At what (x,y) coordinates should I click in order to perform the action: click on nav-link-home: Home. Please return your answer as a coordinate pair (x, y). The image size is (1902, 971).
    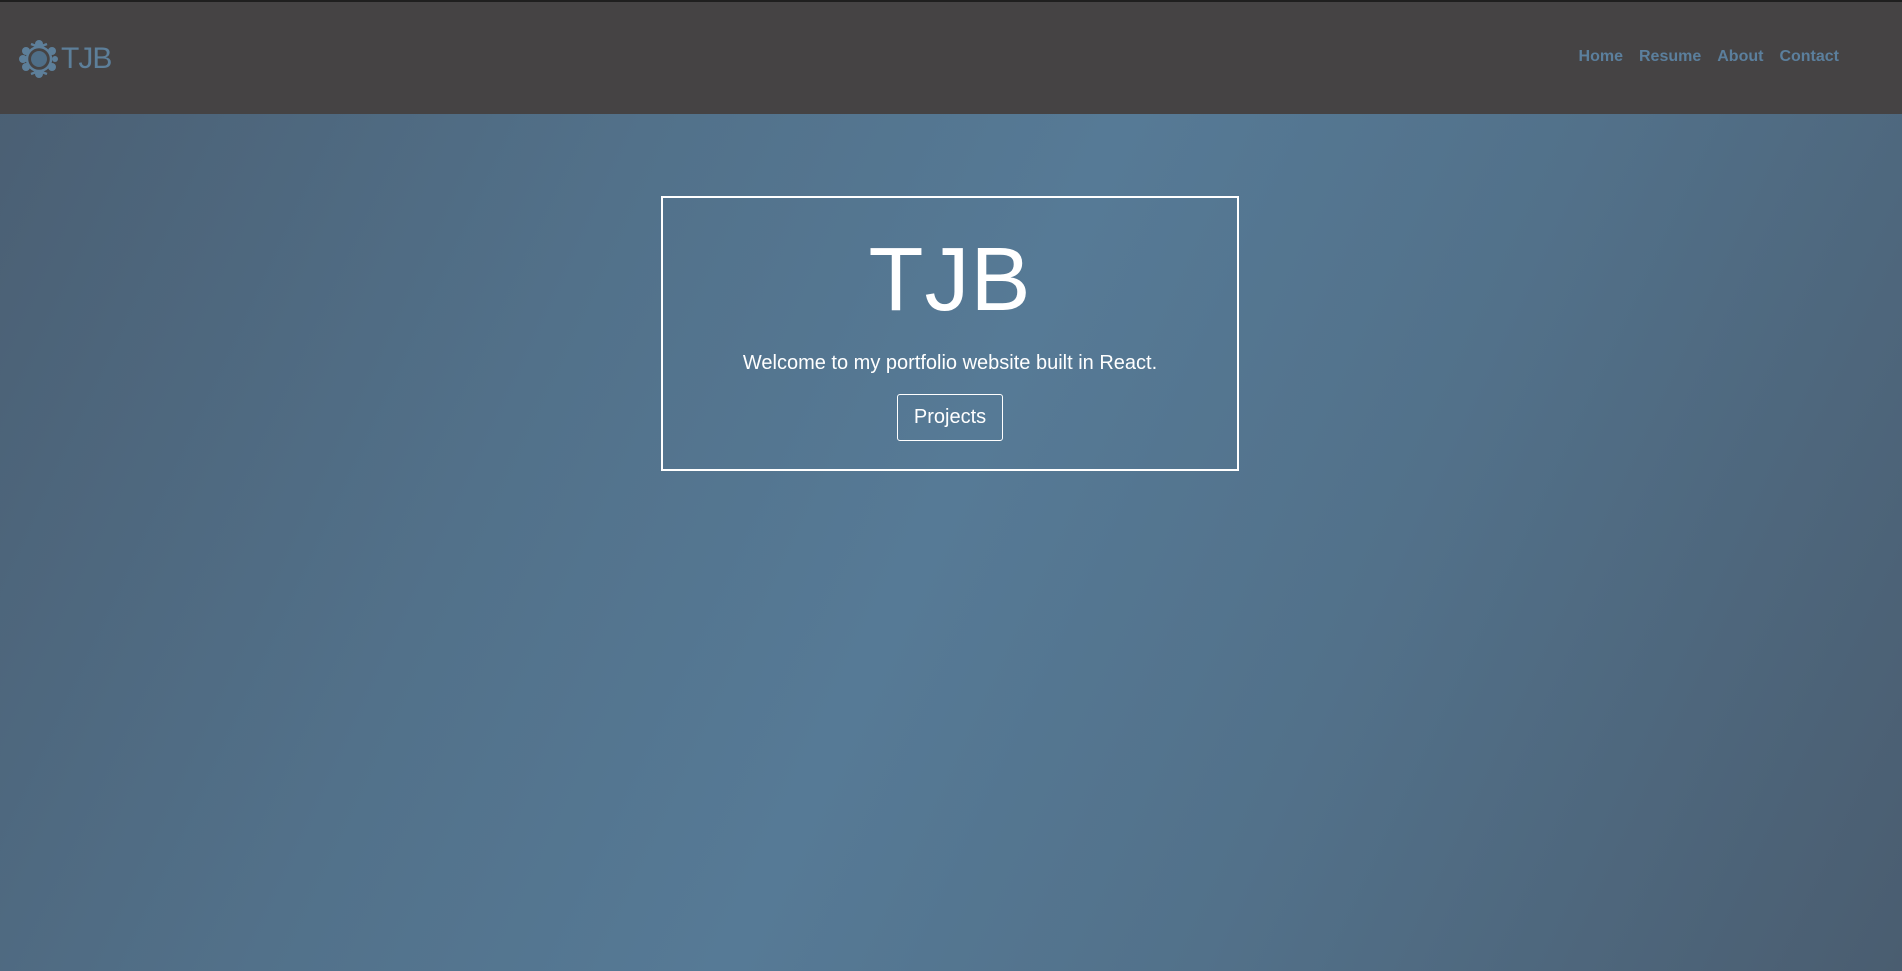
    Looking at the image, I should click on (1601, 57).